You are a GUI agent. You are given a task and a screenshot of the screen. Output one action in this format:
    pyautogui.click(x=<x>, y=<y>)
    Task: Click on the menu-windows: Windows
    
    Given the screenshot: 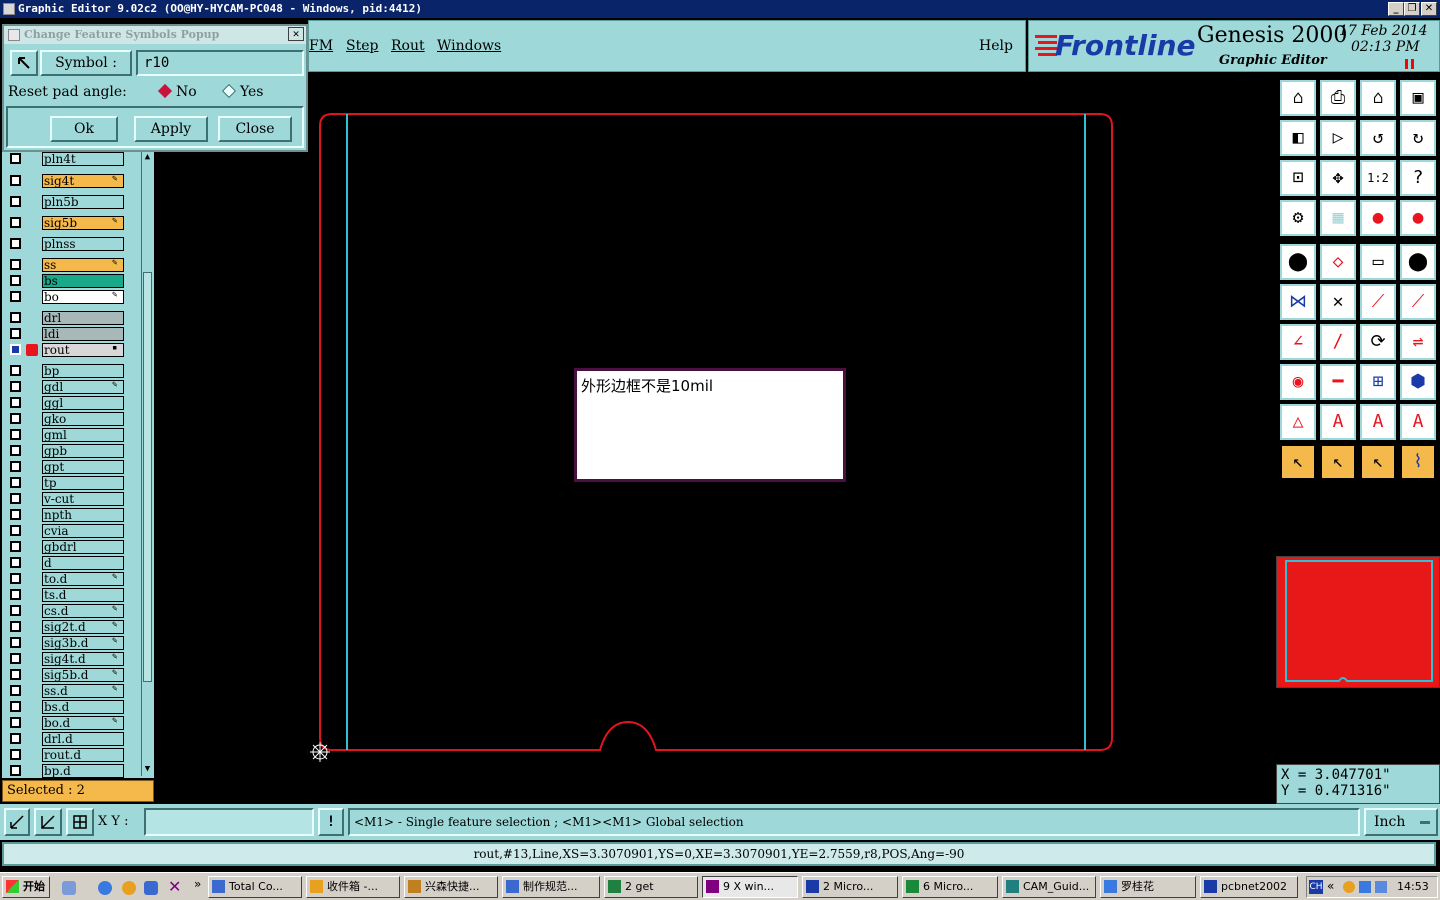 What is the action you would take?
    pyautogui.click(x=469, y=46)
    